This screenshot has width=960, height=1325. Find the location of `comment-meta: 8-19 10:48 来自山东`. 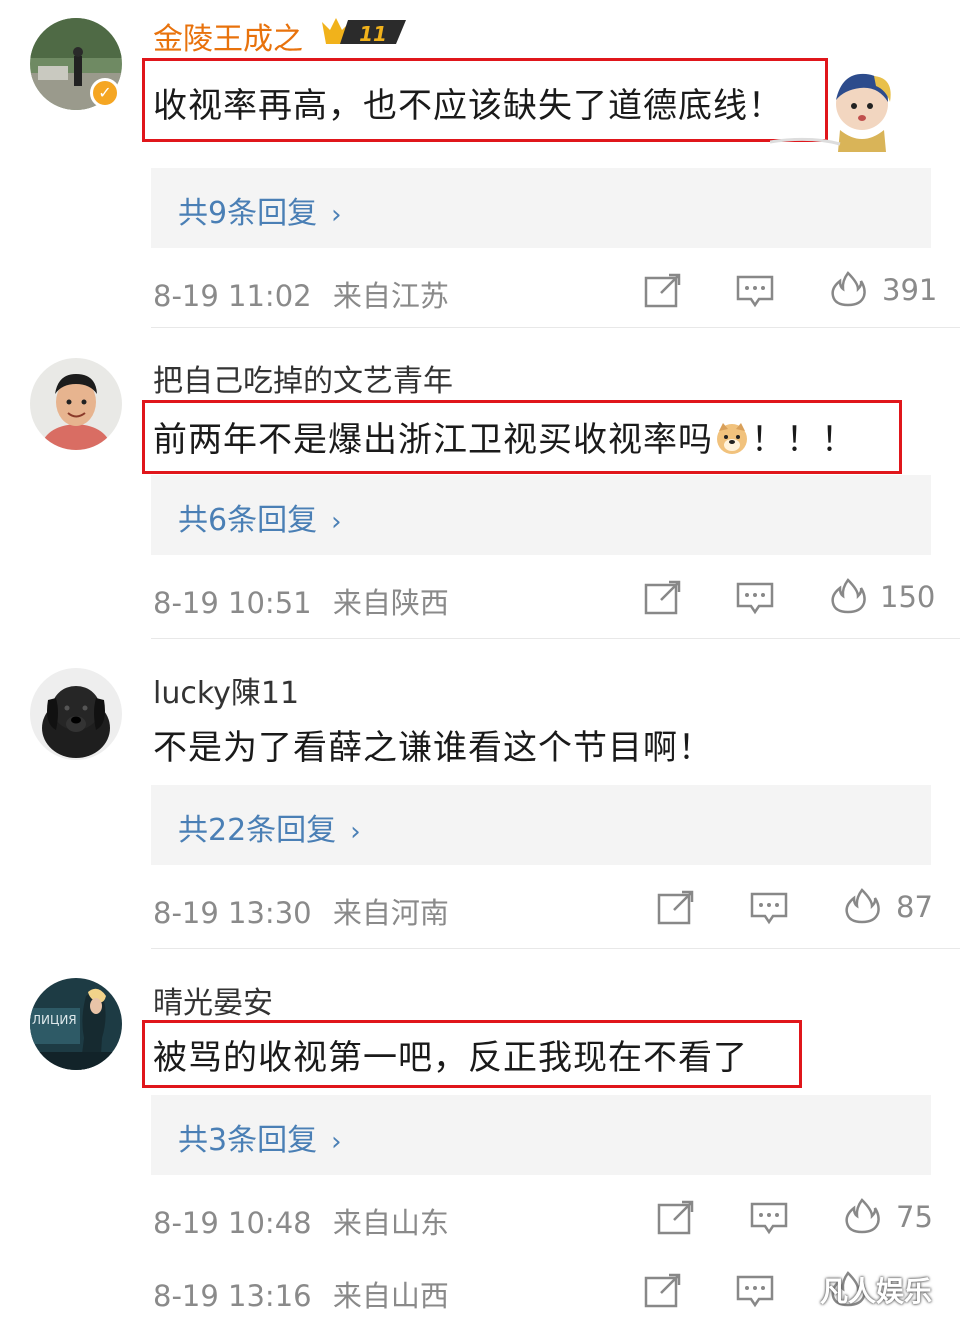

comment-meta: 8-19 10:48 来自山东 is located at coordinates (301, 1221).